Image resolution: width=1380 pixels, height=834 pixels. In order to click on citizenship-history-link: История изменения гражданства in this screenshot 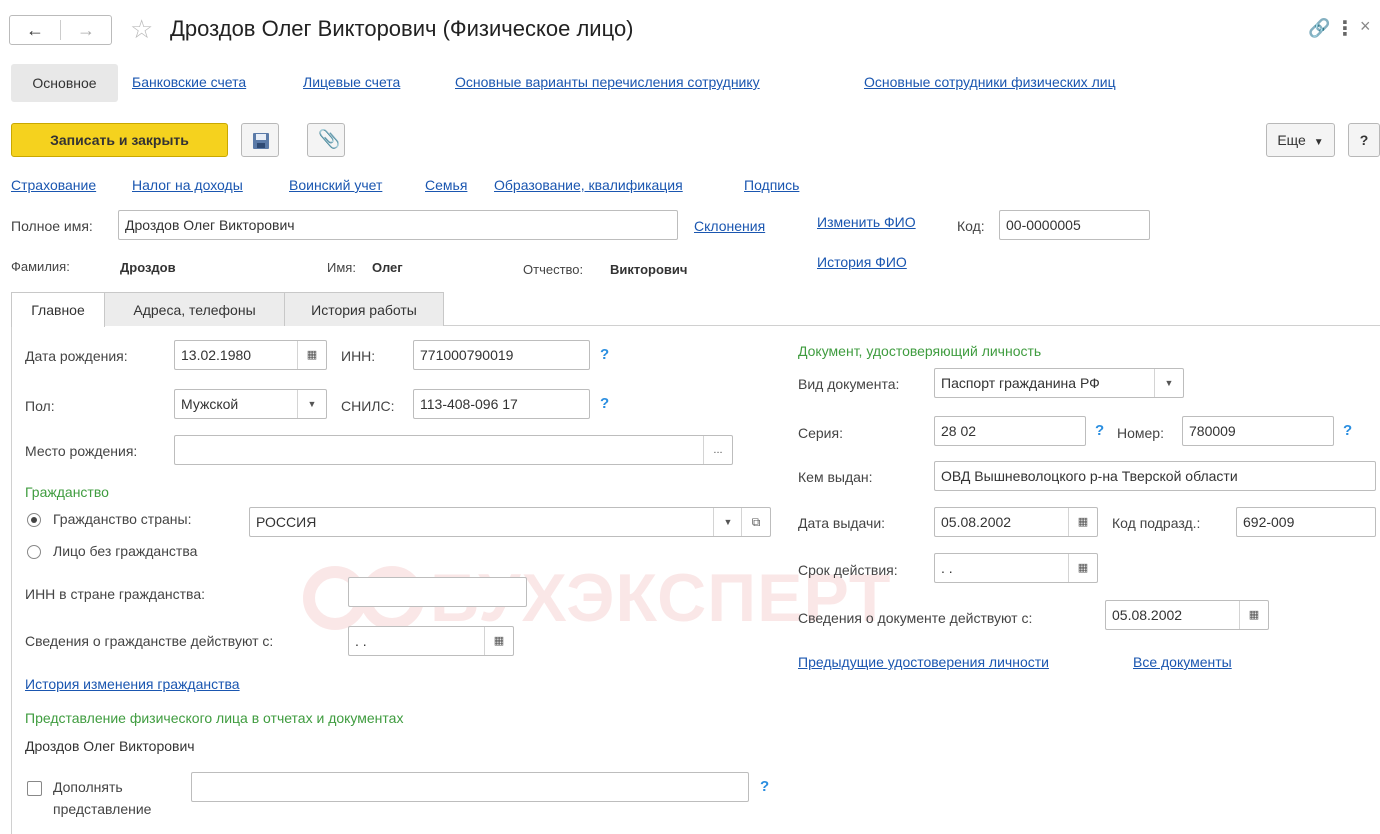, I will do `click(132, 684)`.